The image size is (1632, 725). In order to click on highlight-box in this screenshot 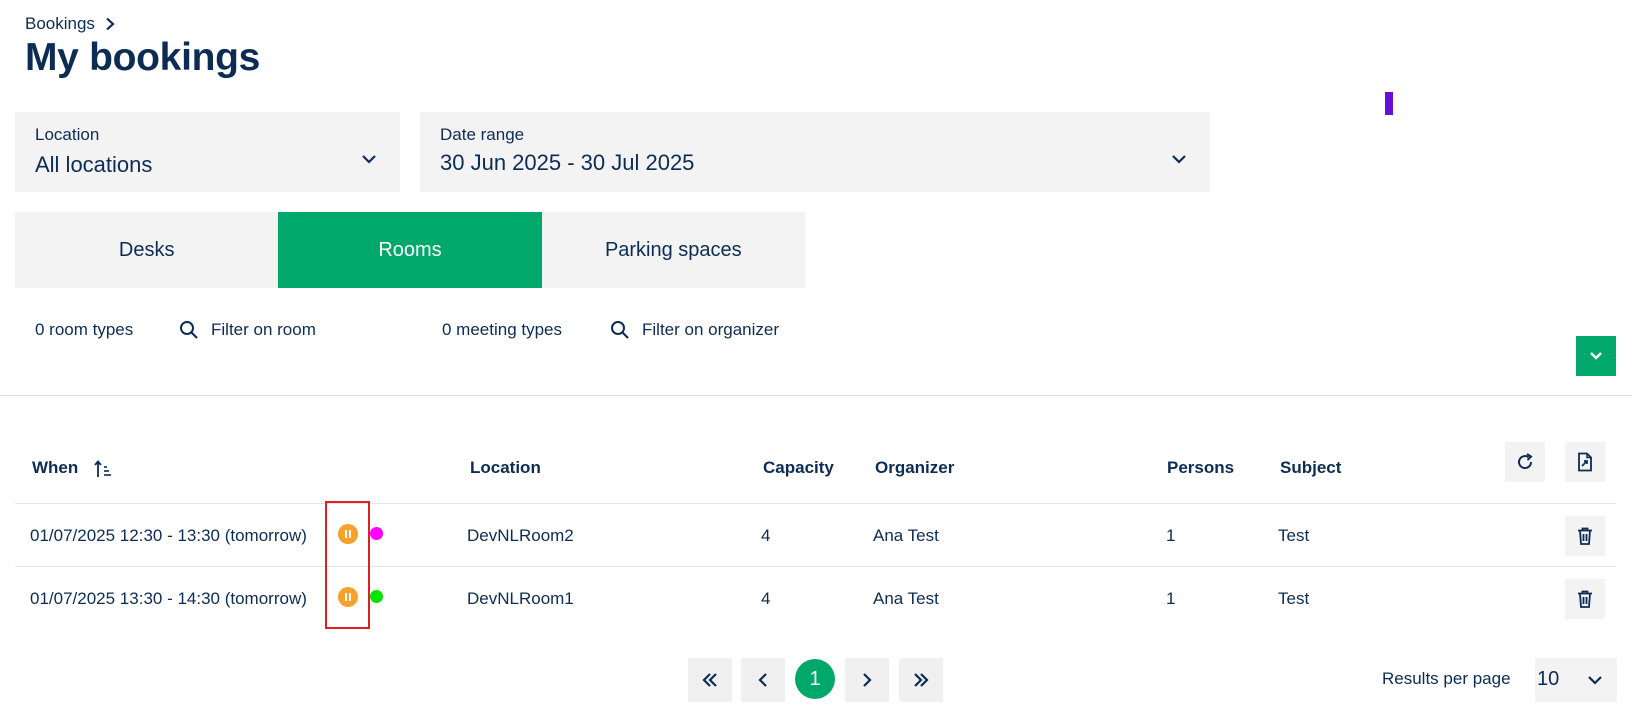, I will do `click(347, 565)`.